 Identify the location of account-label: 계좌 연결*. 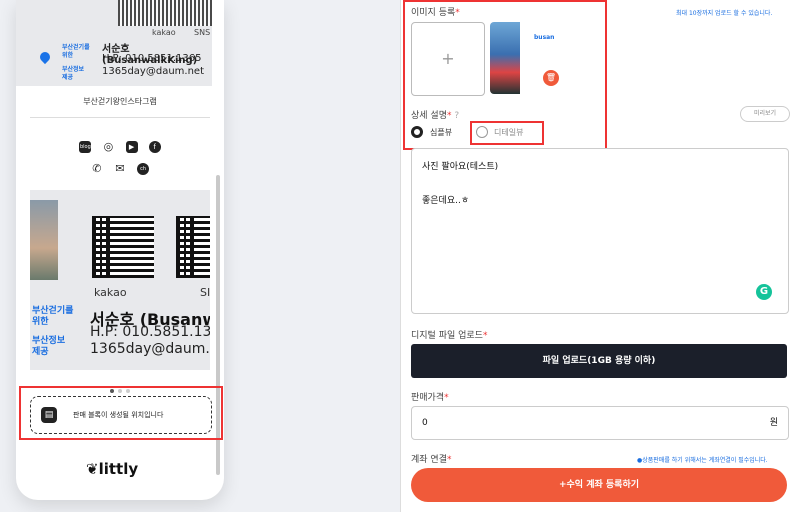
(431, 458).